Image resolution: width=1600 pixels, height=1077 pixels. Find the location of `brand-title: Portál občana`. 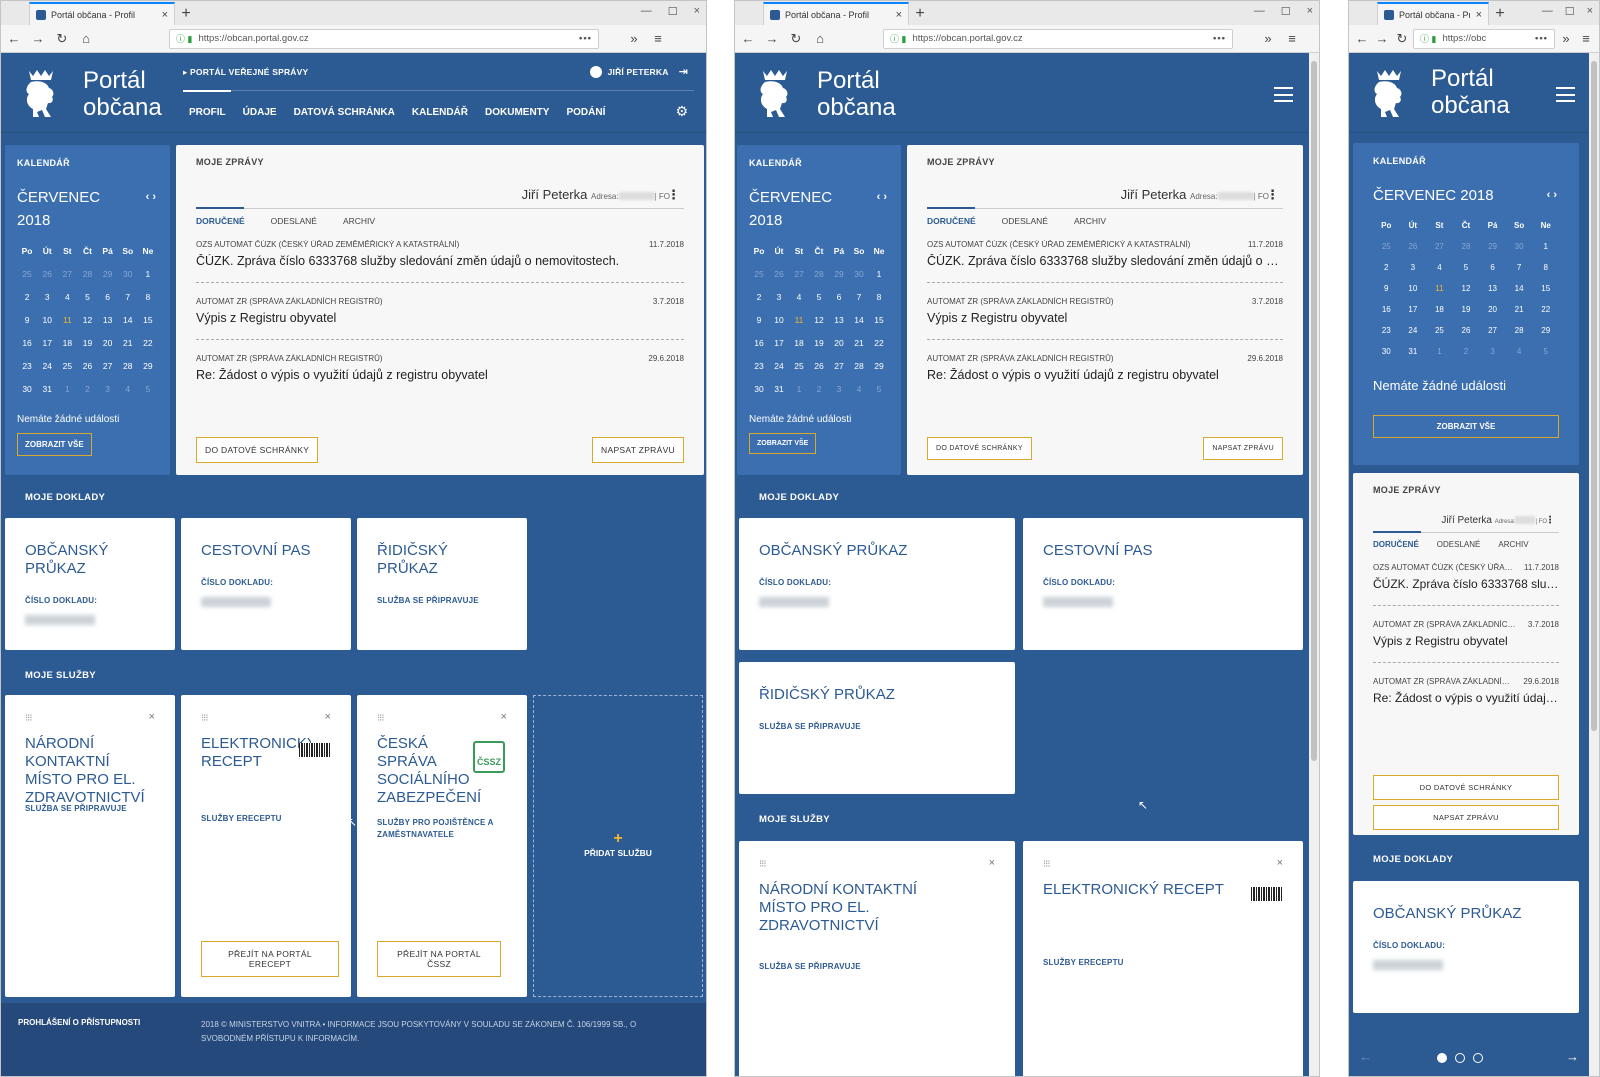

brand-title: Portál občana is located at coordinates (122, 94).